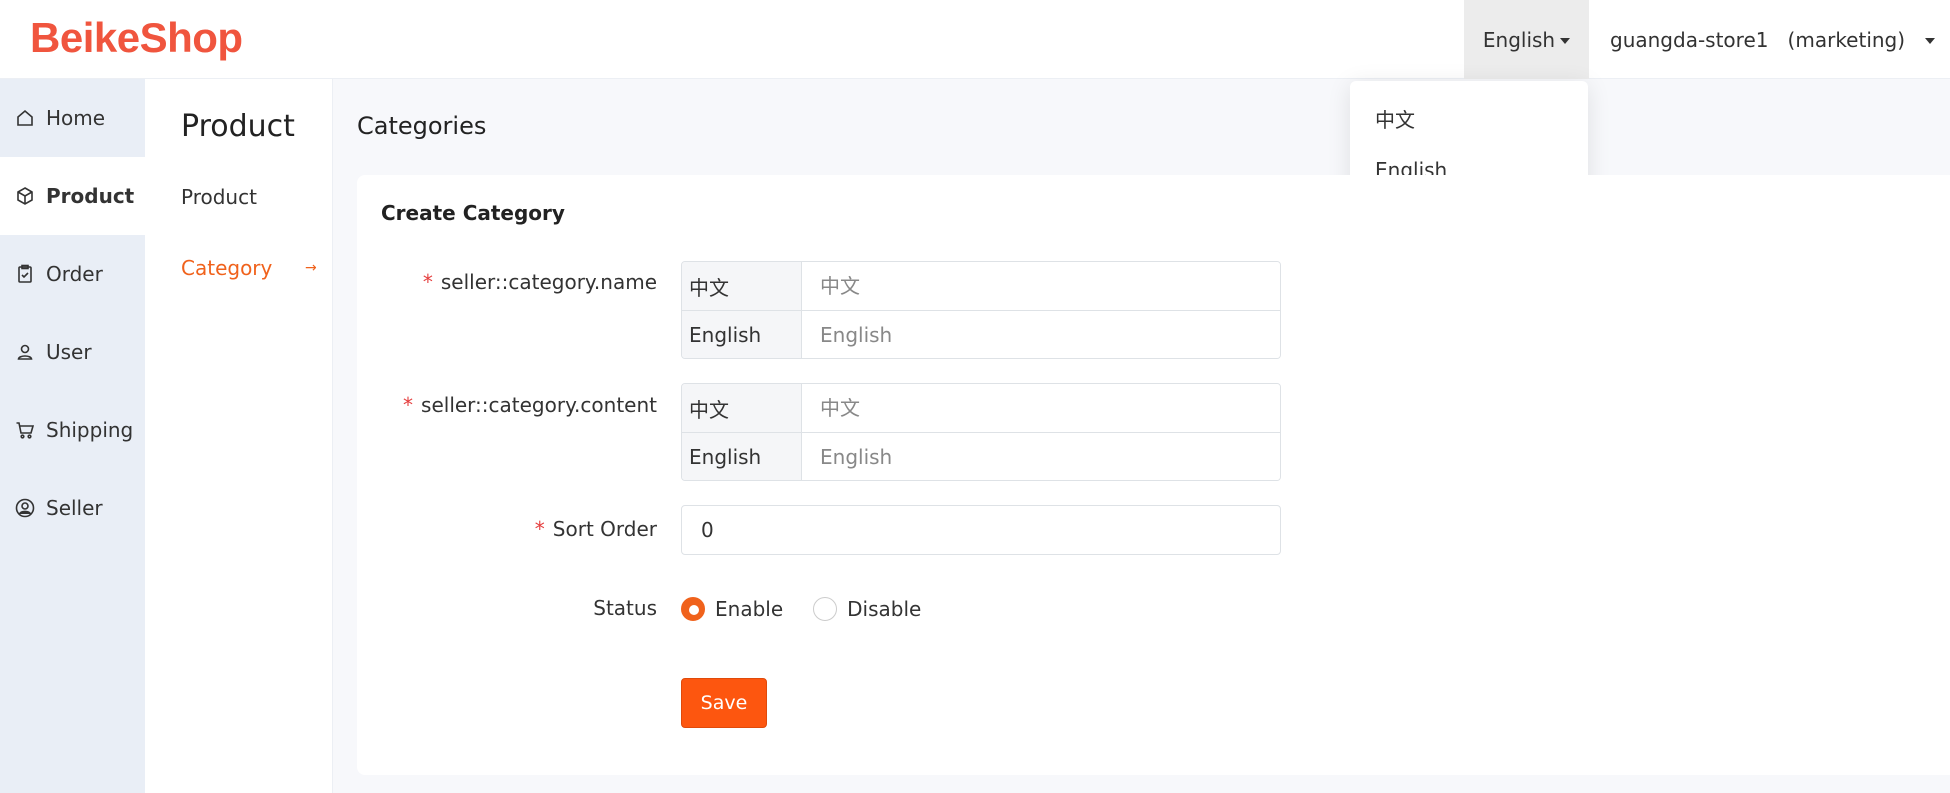 This screenshot has height=793, width=1950. I want to click on sidebar-item-home: Home, so click(72, 118).